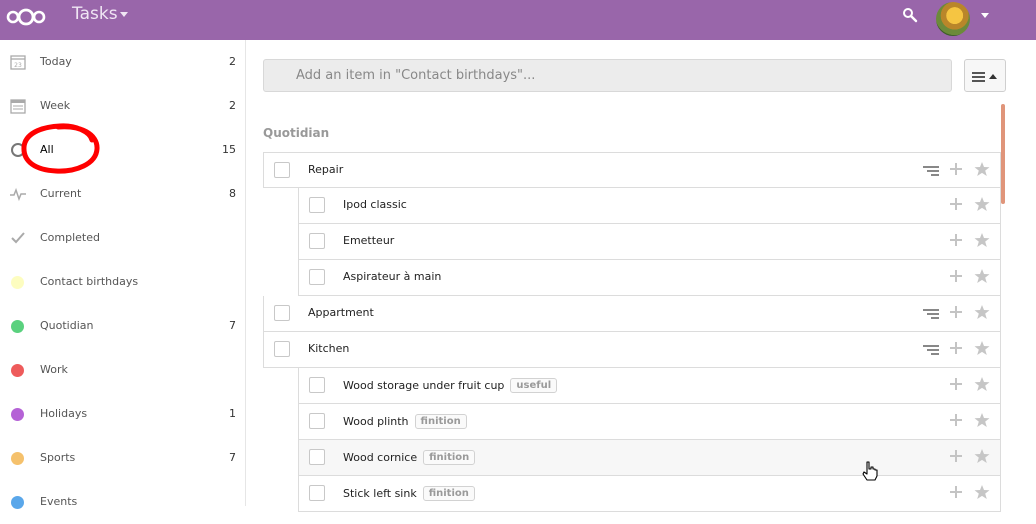 The width and height of the screenshot is (1036, 524). What do you see at coordinates (649, 278) in the screenshot?
I see `task-row: Aspirateur à main` at bounding box center [649, 278].